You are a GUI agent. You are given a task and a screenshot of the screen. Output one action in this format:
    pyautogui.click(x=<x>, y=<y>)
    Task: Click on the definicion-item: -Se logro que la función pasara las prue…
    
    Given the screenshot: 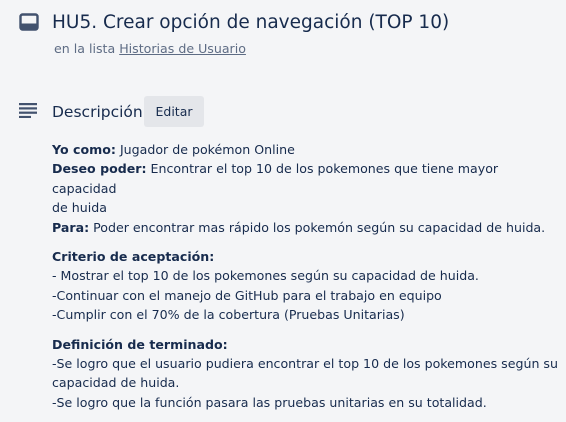 What is the action you would take?
    pyautogui.click(x=269, y=402)
    